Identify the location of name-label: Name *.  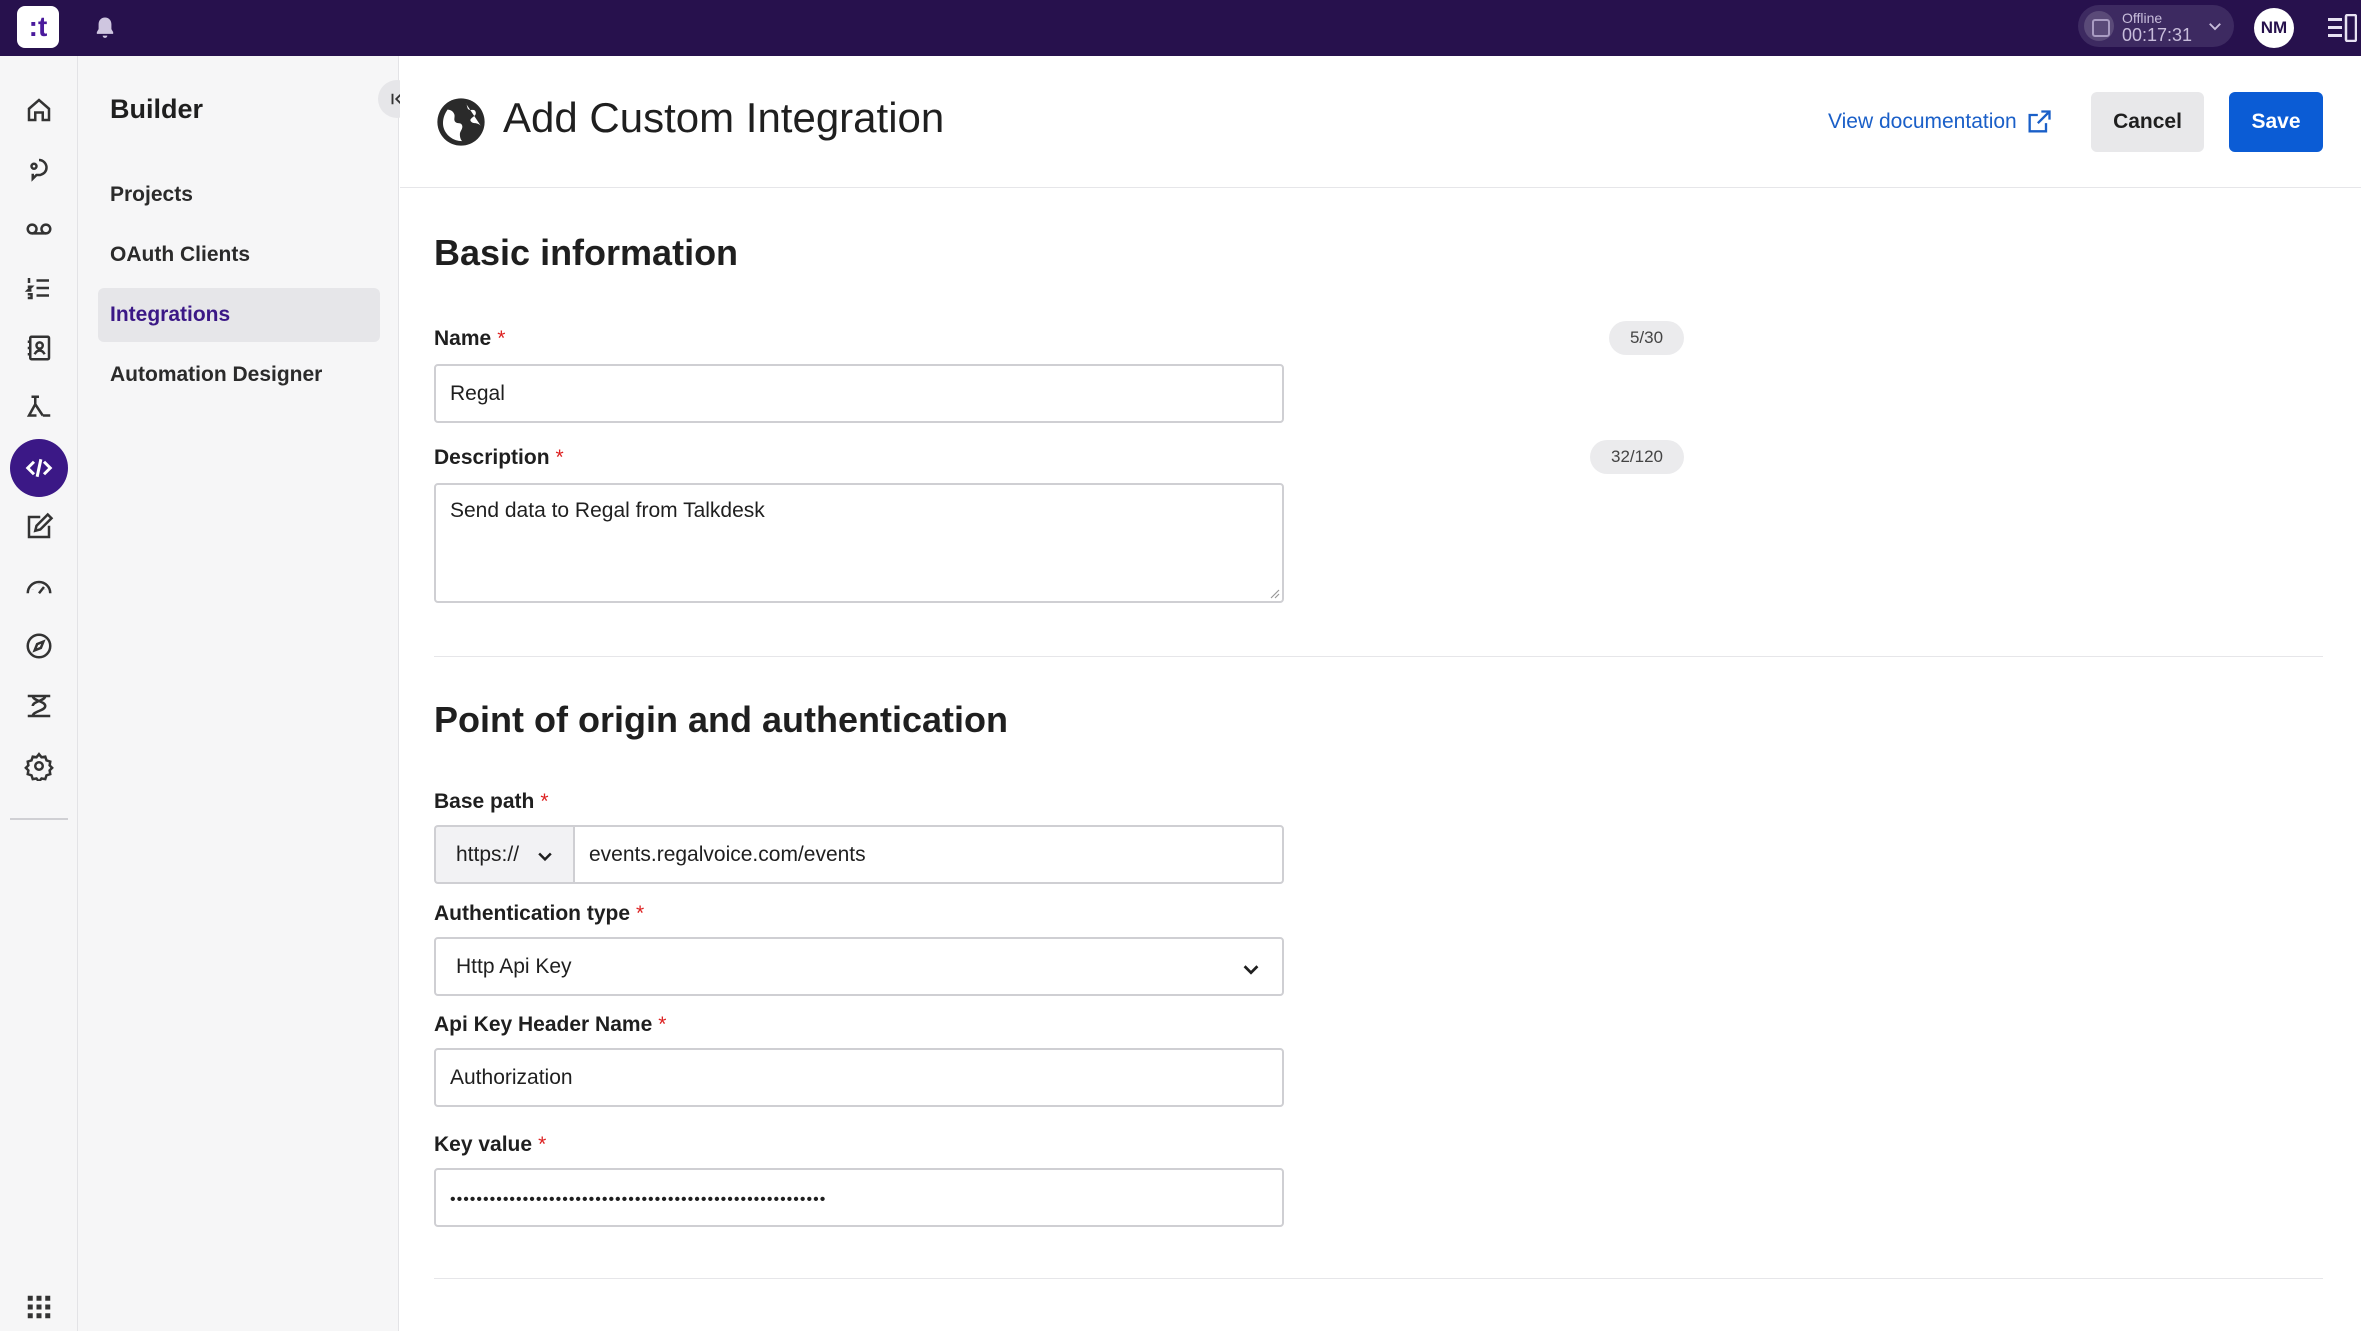
(469, 339).